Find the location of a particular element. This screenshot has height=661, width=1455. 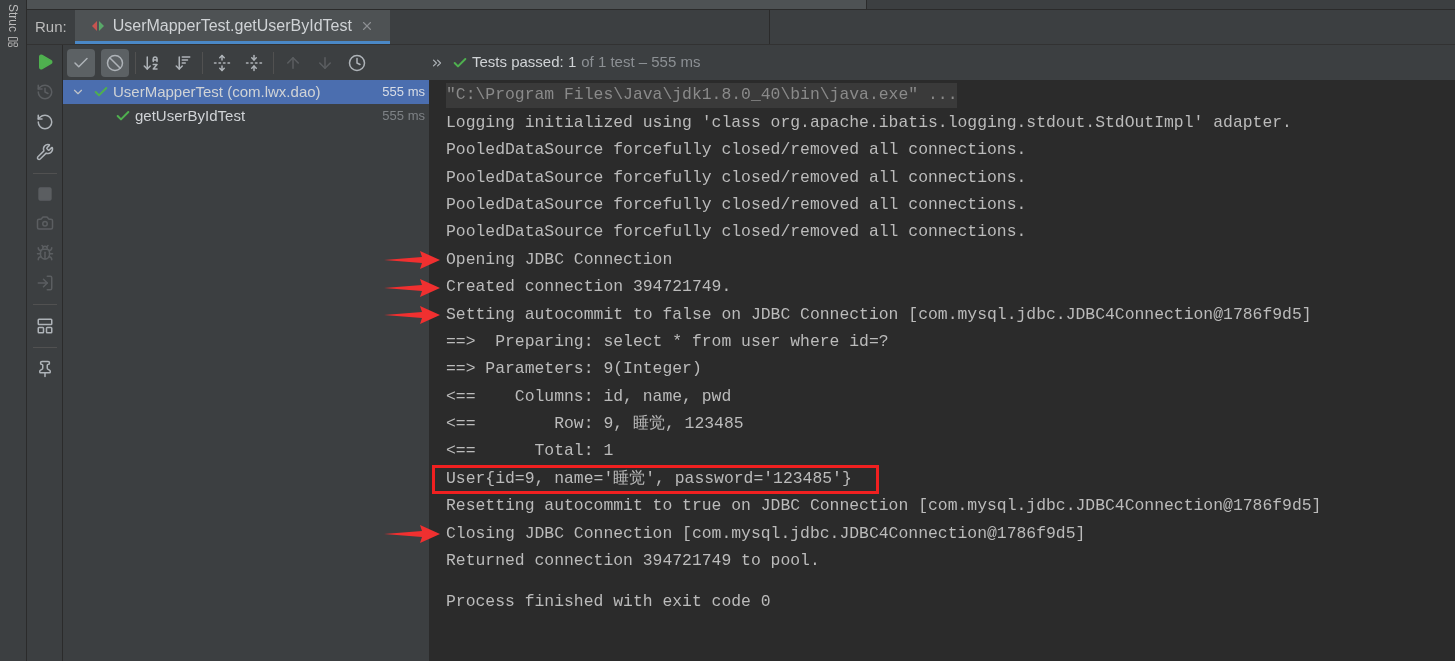

sort-duration-icon is located at coordinates (183, 62).